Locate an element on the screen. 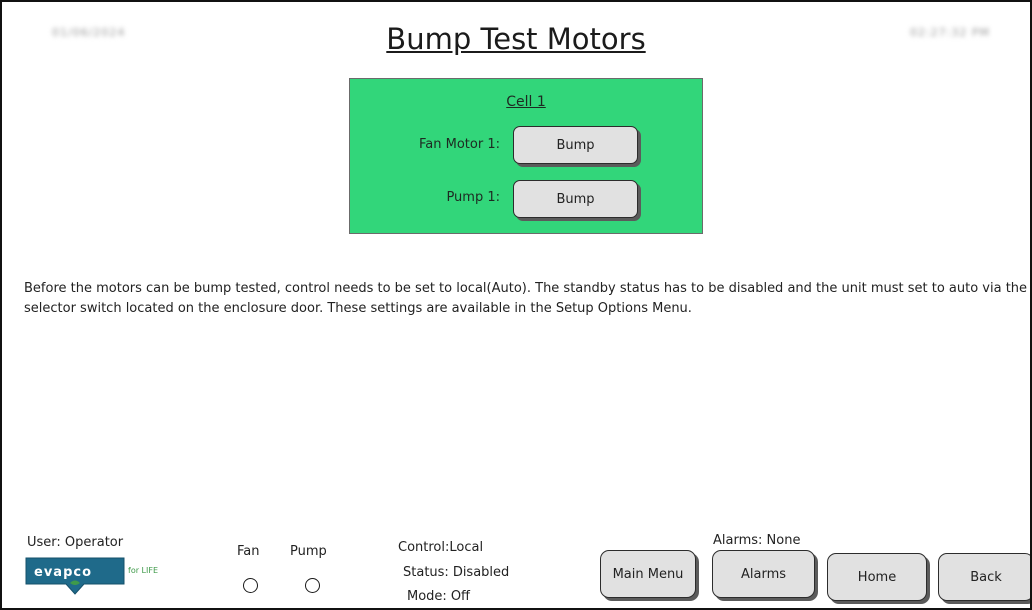  pump-label: Pump 1: is located at coordinates (473, 197).